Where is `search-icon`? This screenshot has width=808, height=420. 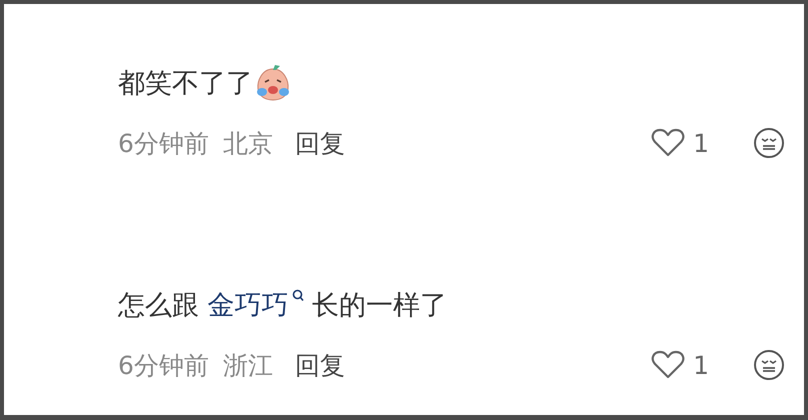
search-icon is located at coordinates (298, 296).